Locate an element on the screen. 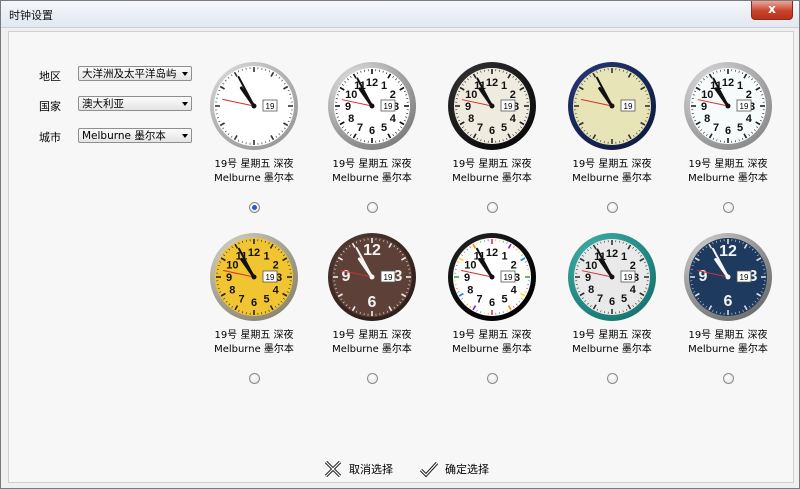  confirm-selection-button: 确定选择 is located at coordinates (454, 469).